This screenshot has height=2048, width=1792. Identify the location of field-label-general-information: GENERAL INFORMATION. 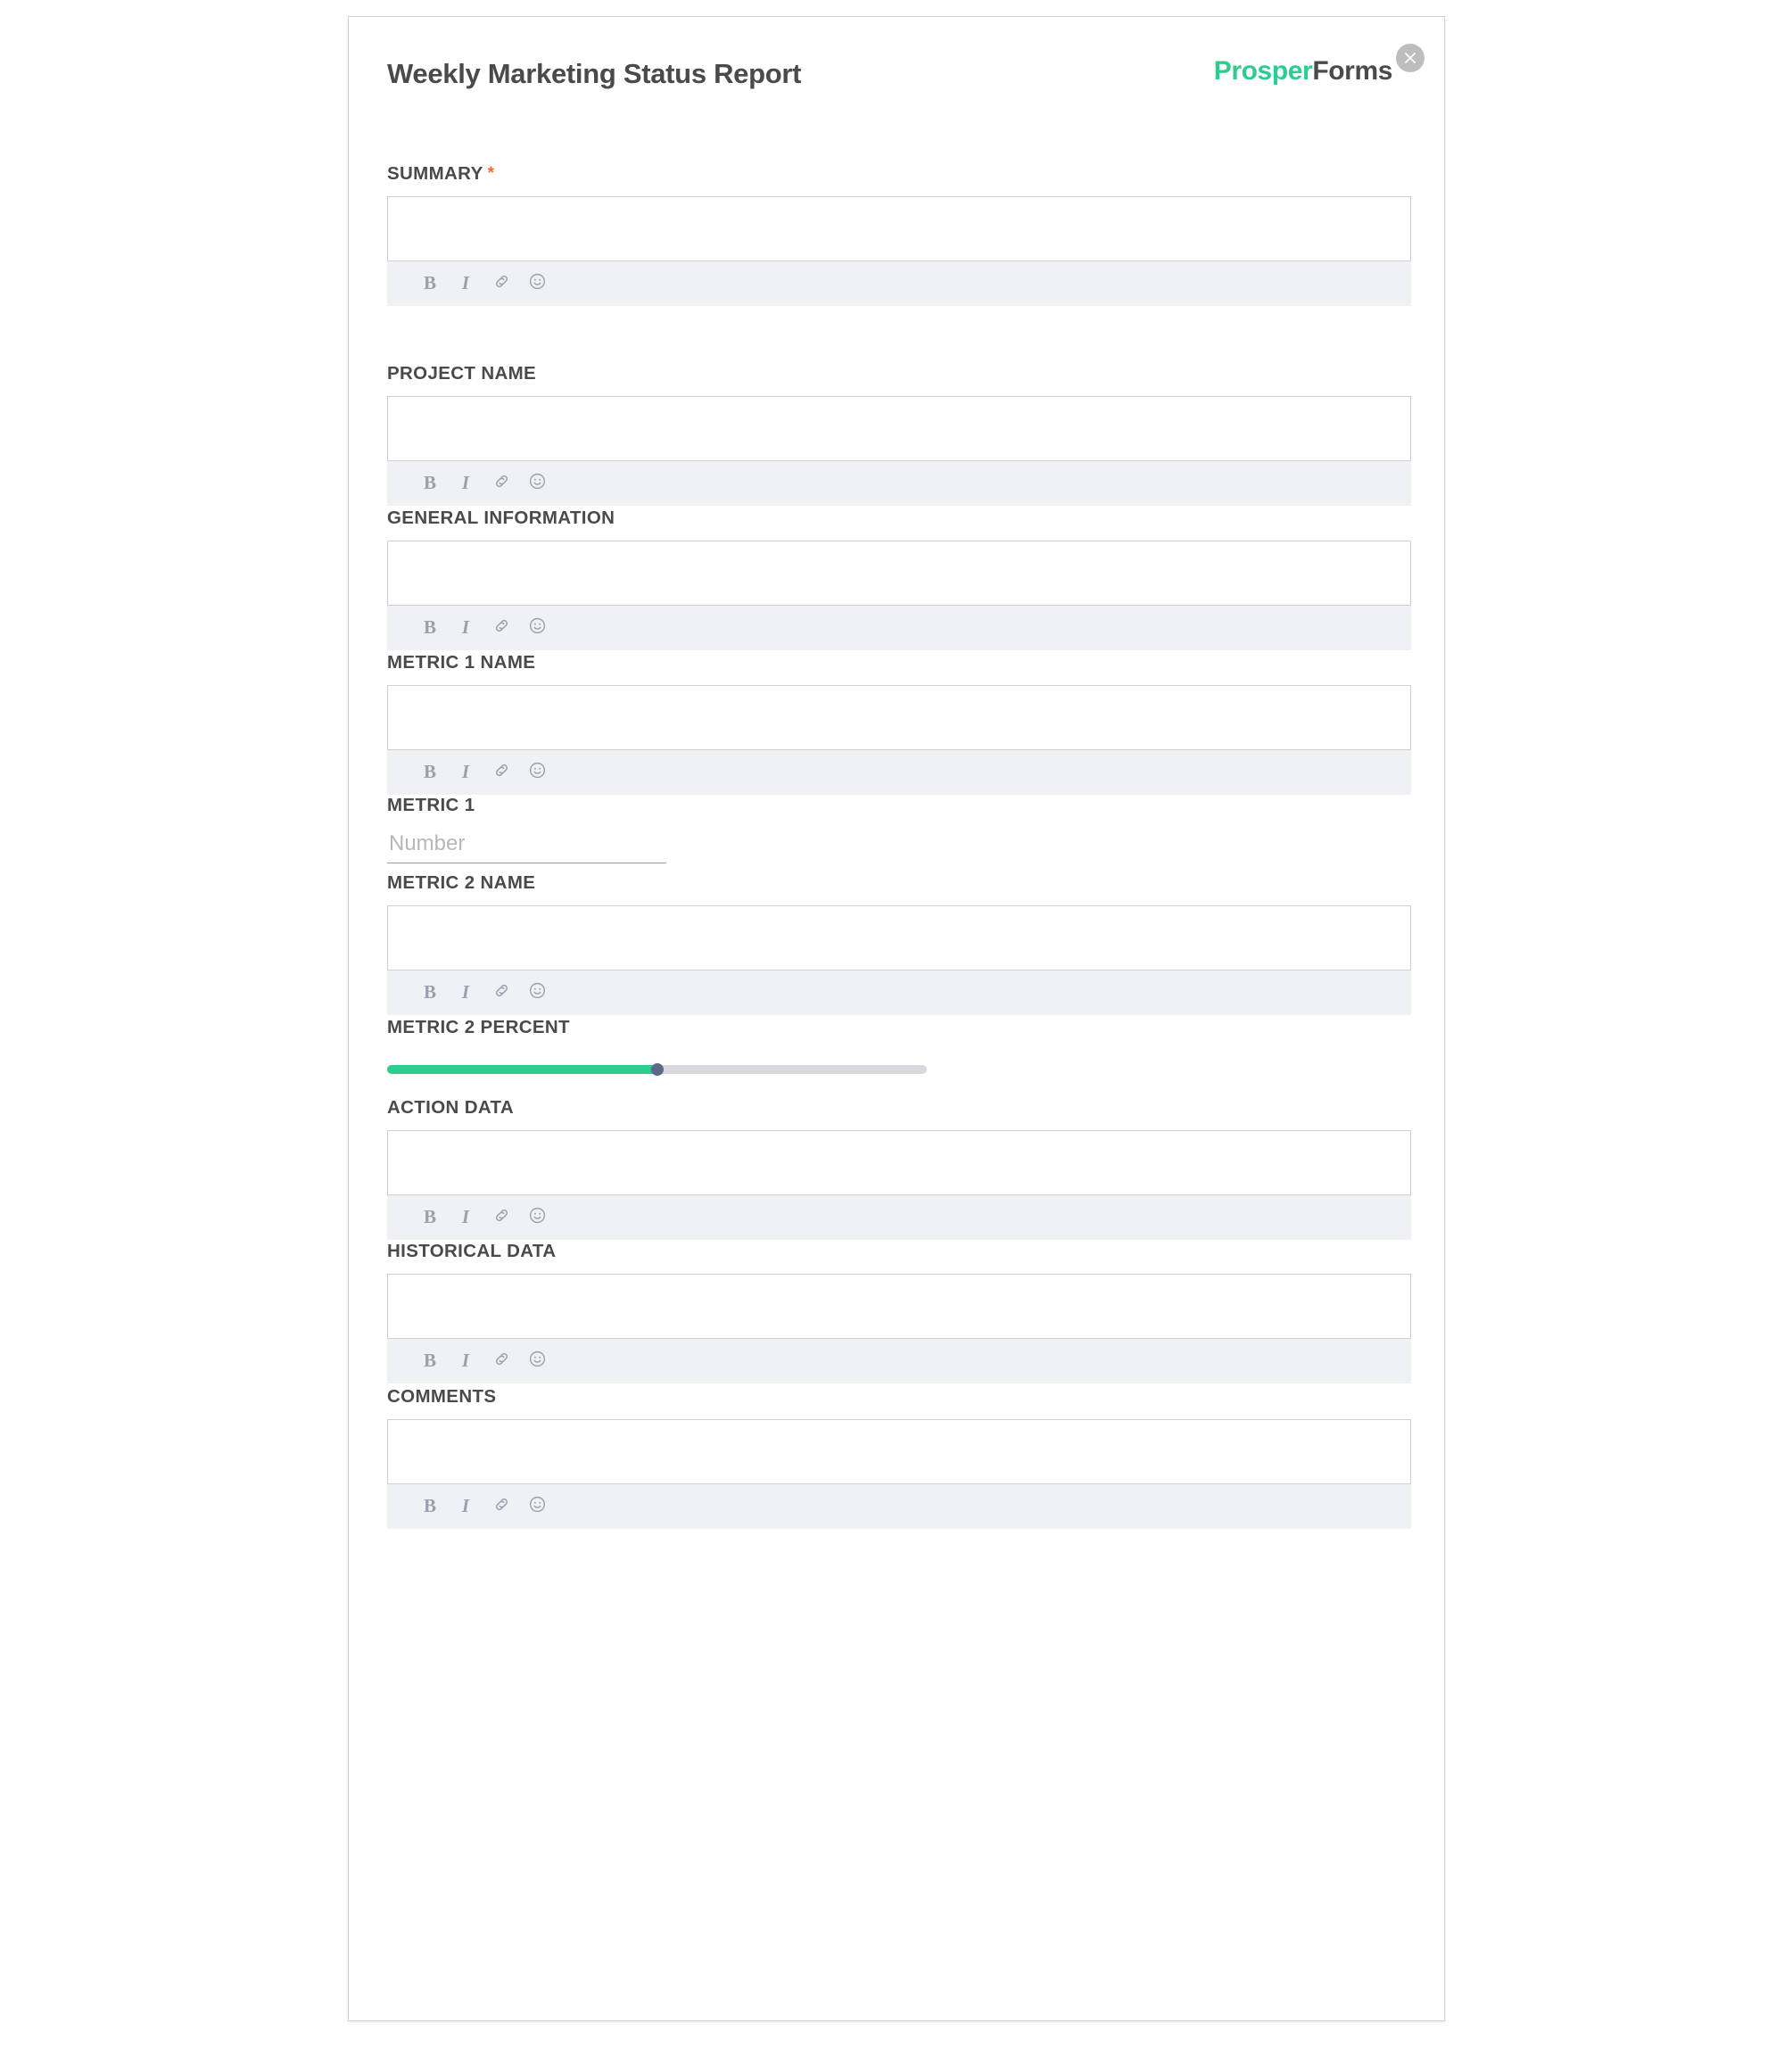
(899, 518).